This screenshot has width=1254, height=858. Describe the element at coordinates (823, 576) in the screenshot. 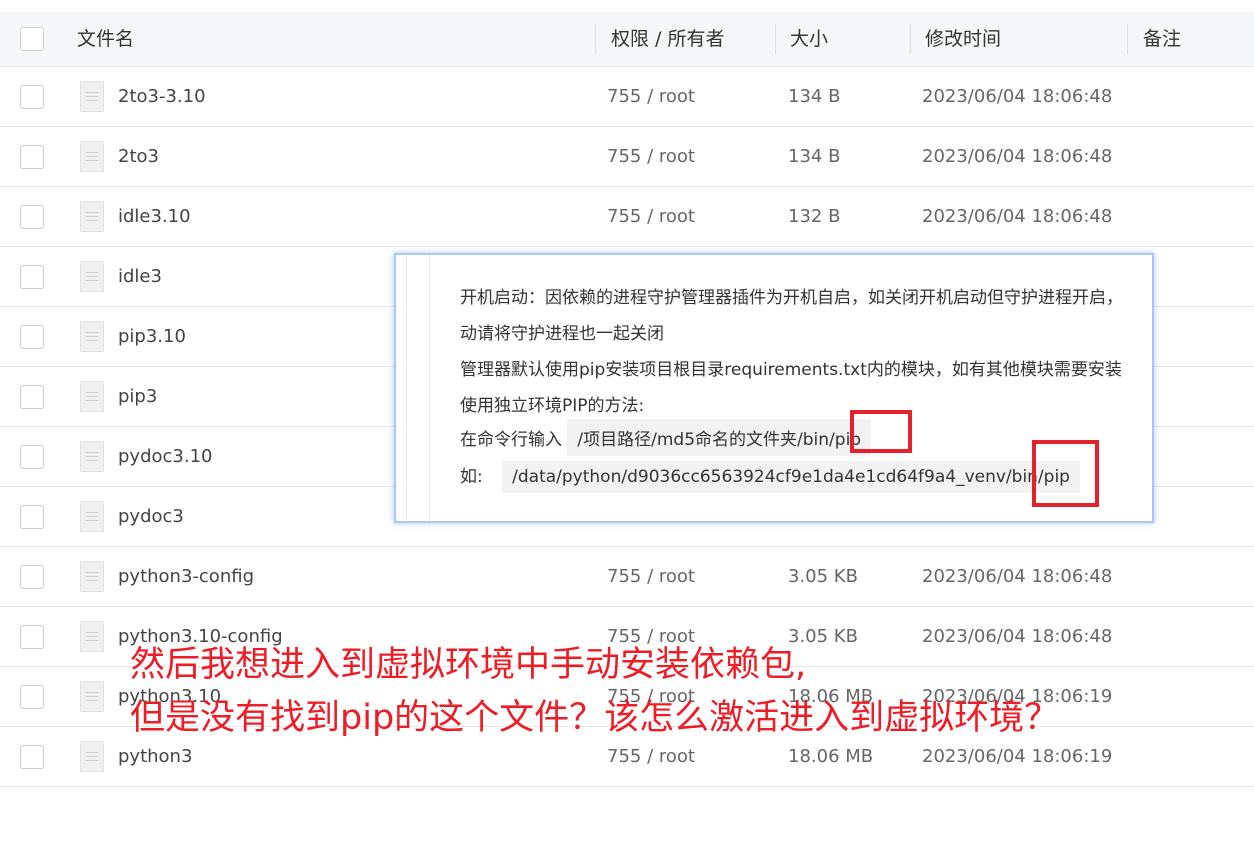

I see `file-size: 3.05 KB` at that location.